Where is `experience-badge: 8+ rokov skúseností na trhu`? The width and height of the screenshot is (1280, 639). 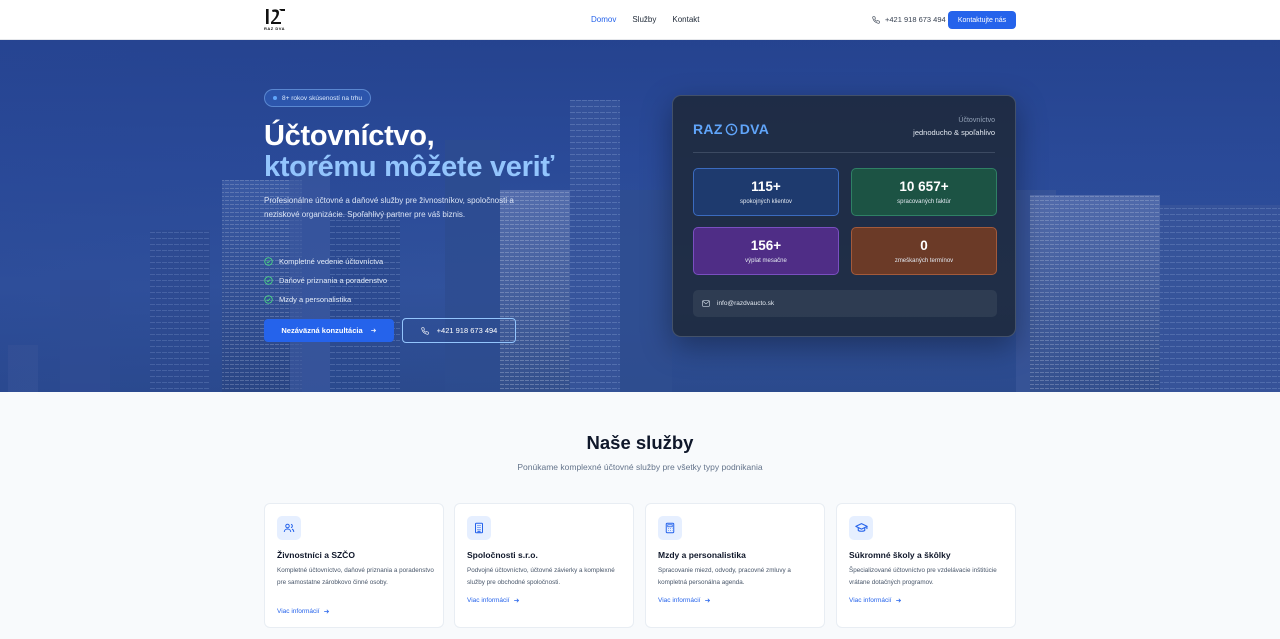 experience-badge: 8+ rokov skúseností na trhu is located at coordinates (318, 98).